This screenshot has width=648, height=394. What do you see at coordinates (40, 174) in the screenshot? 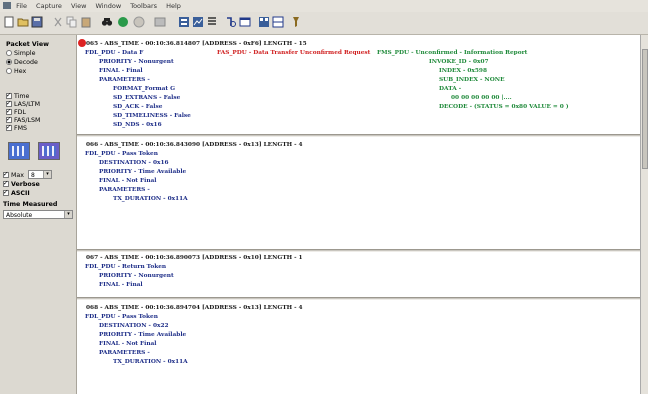
I see `max-spinner: 8 ▾` at bounding box center [40, 174].